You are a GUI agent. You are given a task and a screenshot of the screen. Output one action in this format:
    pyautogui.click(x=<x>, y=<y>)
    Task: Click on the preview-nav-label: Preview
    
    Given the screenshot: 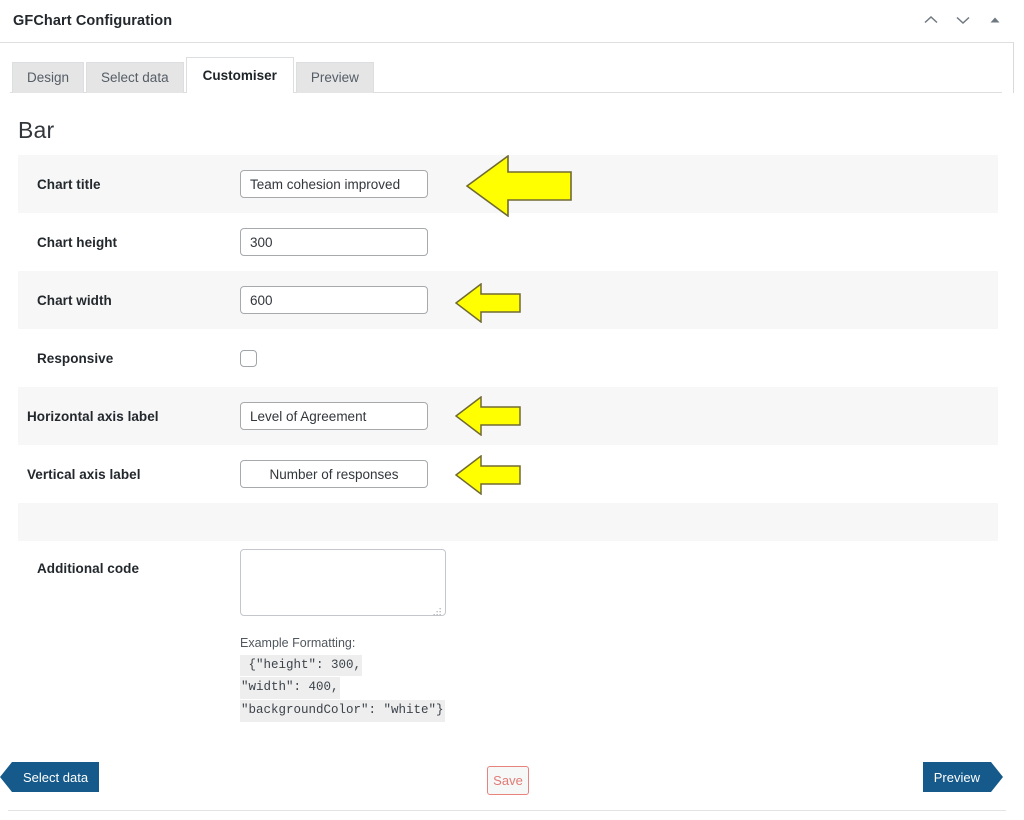 What is the action you would take?
    pyautogui.click(x=956, y=777)
    